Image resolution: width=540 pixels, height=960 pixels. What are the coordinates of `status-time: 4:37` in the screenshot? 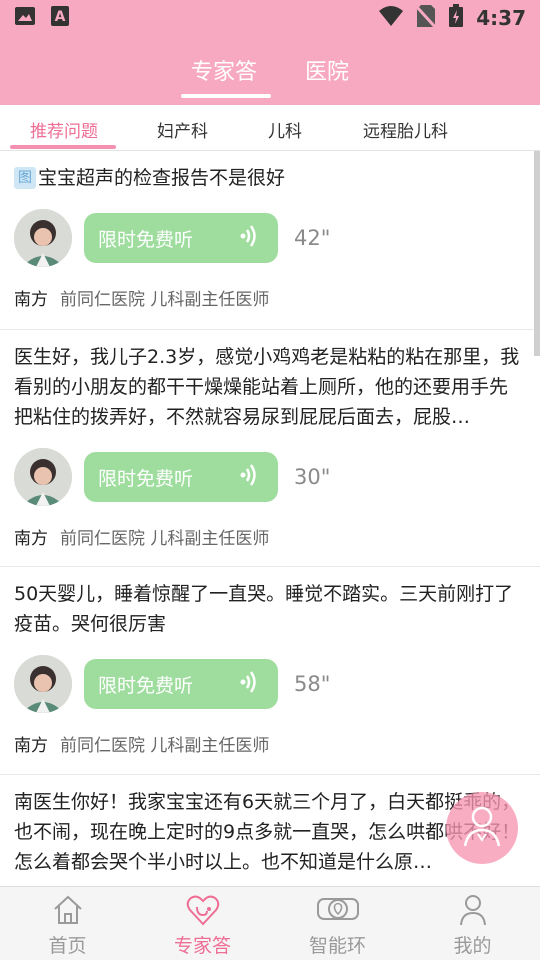 It's located at (501, 18).